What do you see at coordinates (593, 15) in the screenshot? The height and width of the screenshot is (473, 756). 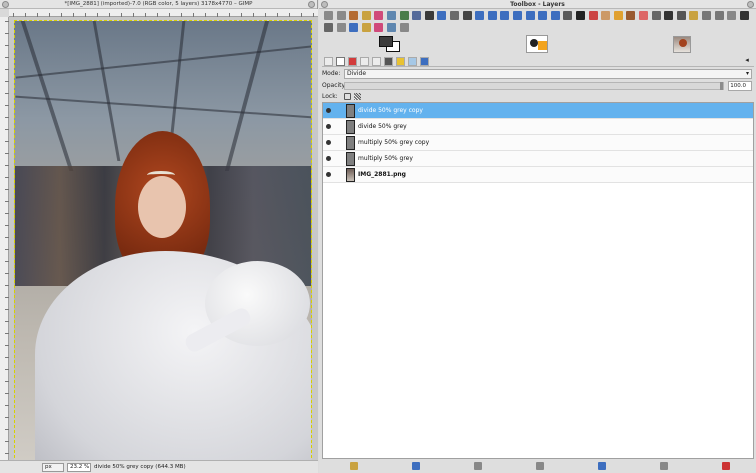 I see `bucket-fill-icon` at bounding box center [593, 15].